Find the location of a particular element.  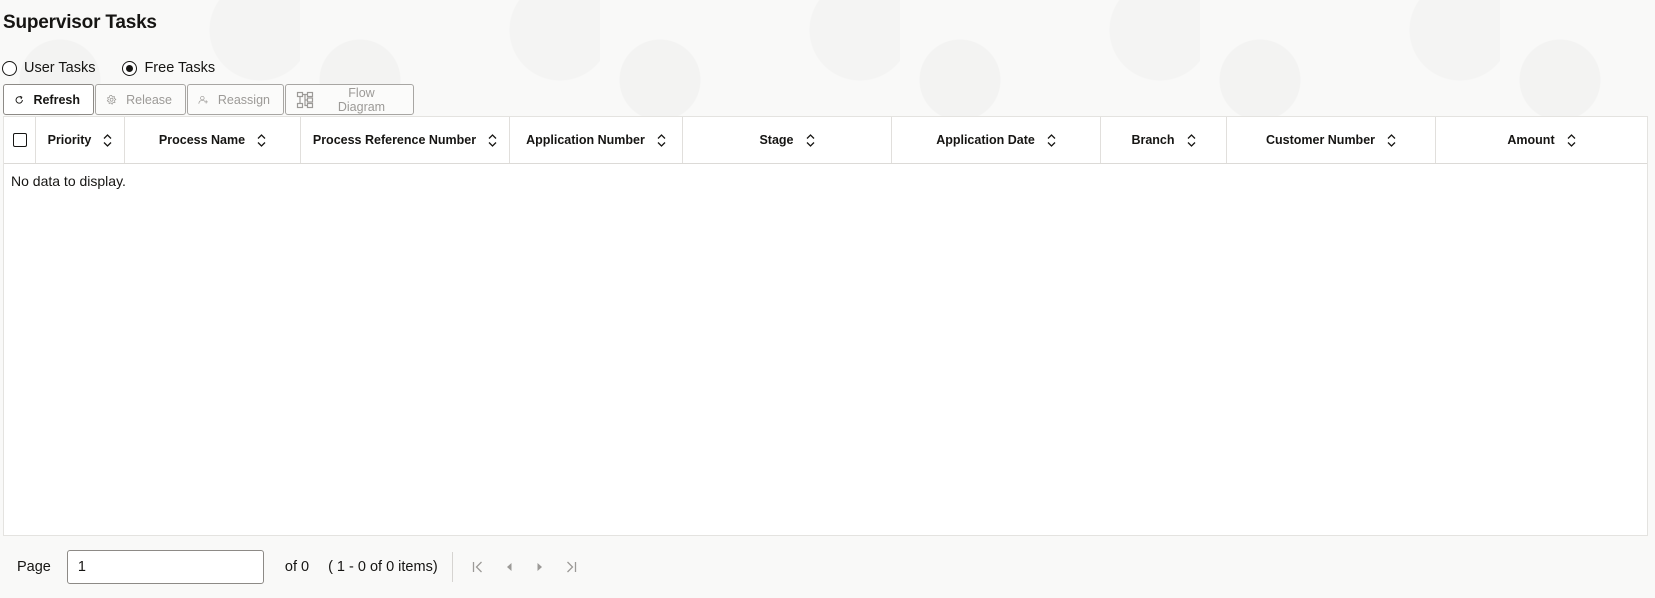

empty-table-message: No data to display. is located at coordinates (68, 181).